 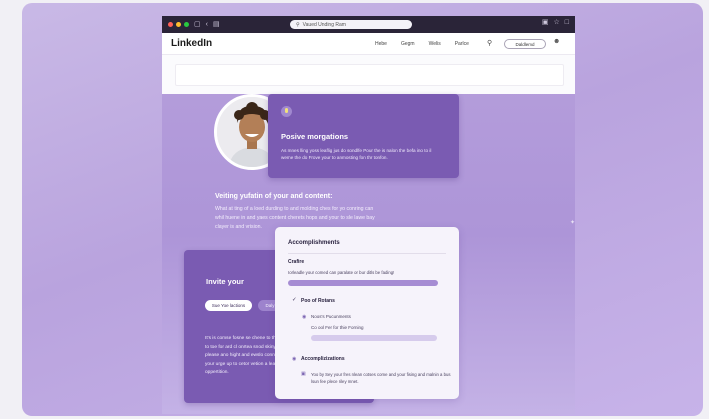 I want to click on progress-bar-secondary, so click(x=374, y=338).